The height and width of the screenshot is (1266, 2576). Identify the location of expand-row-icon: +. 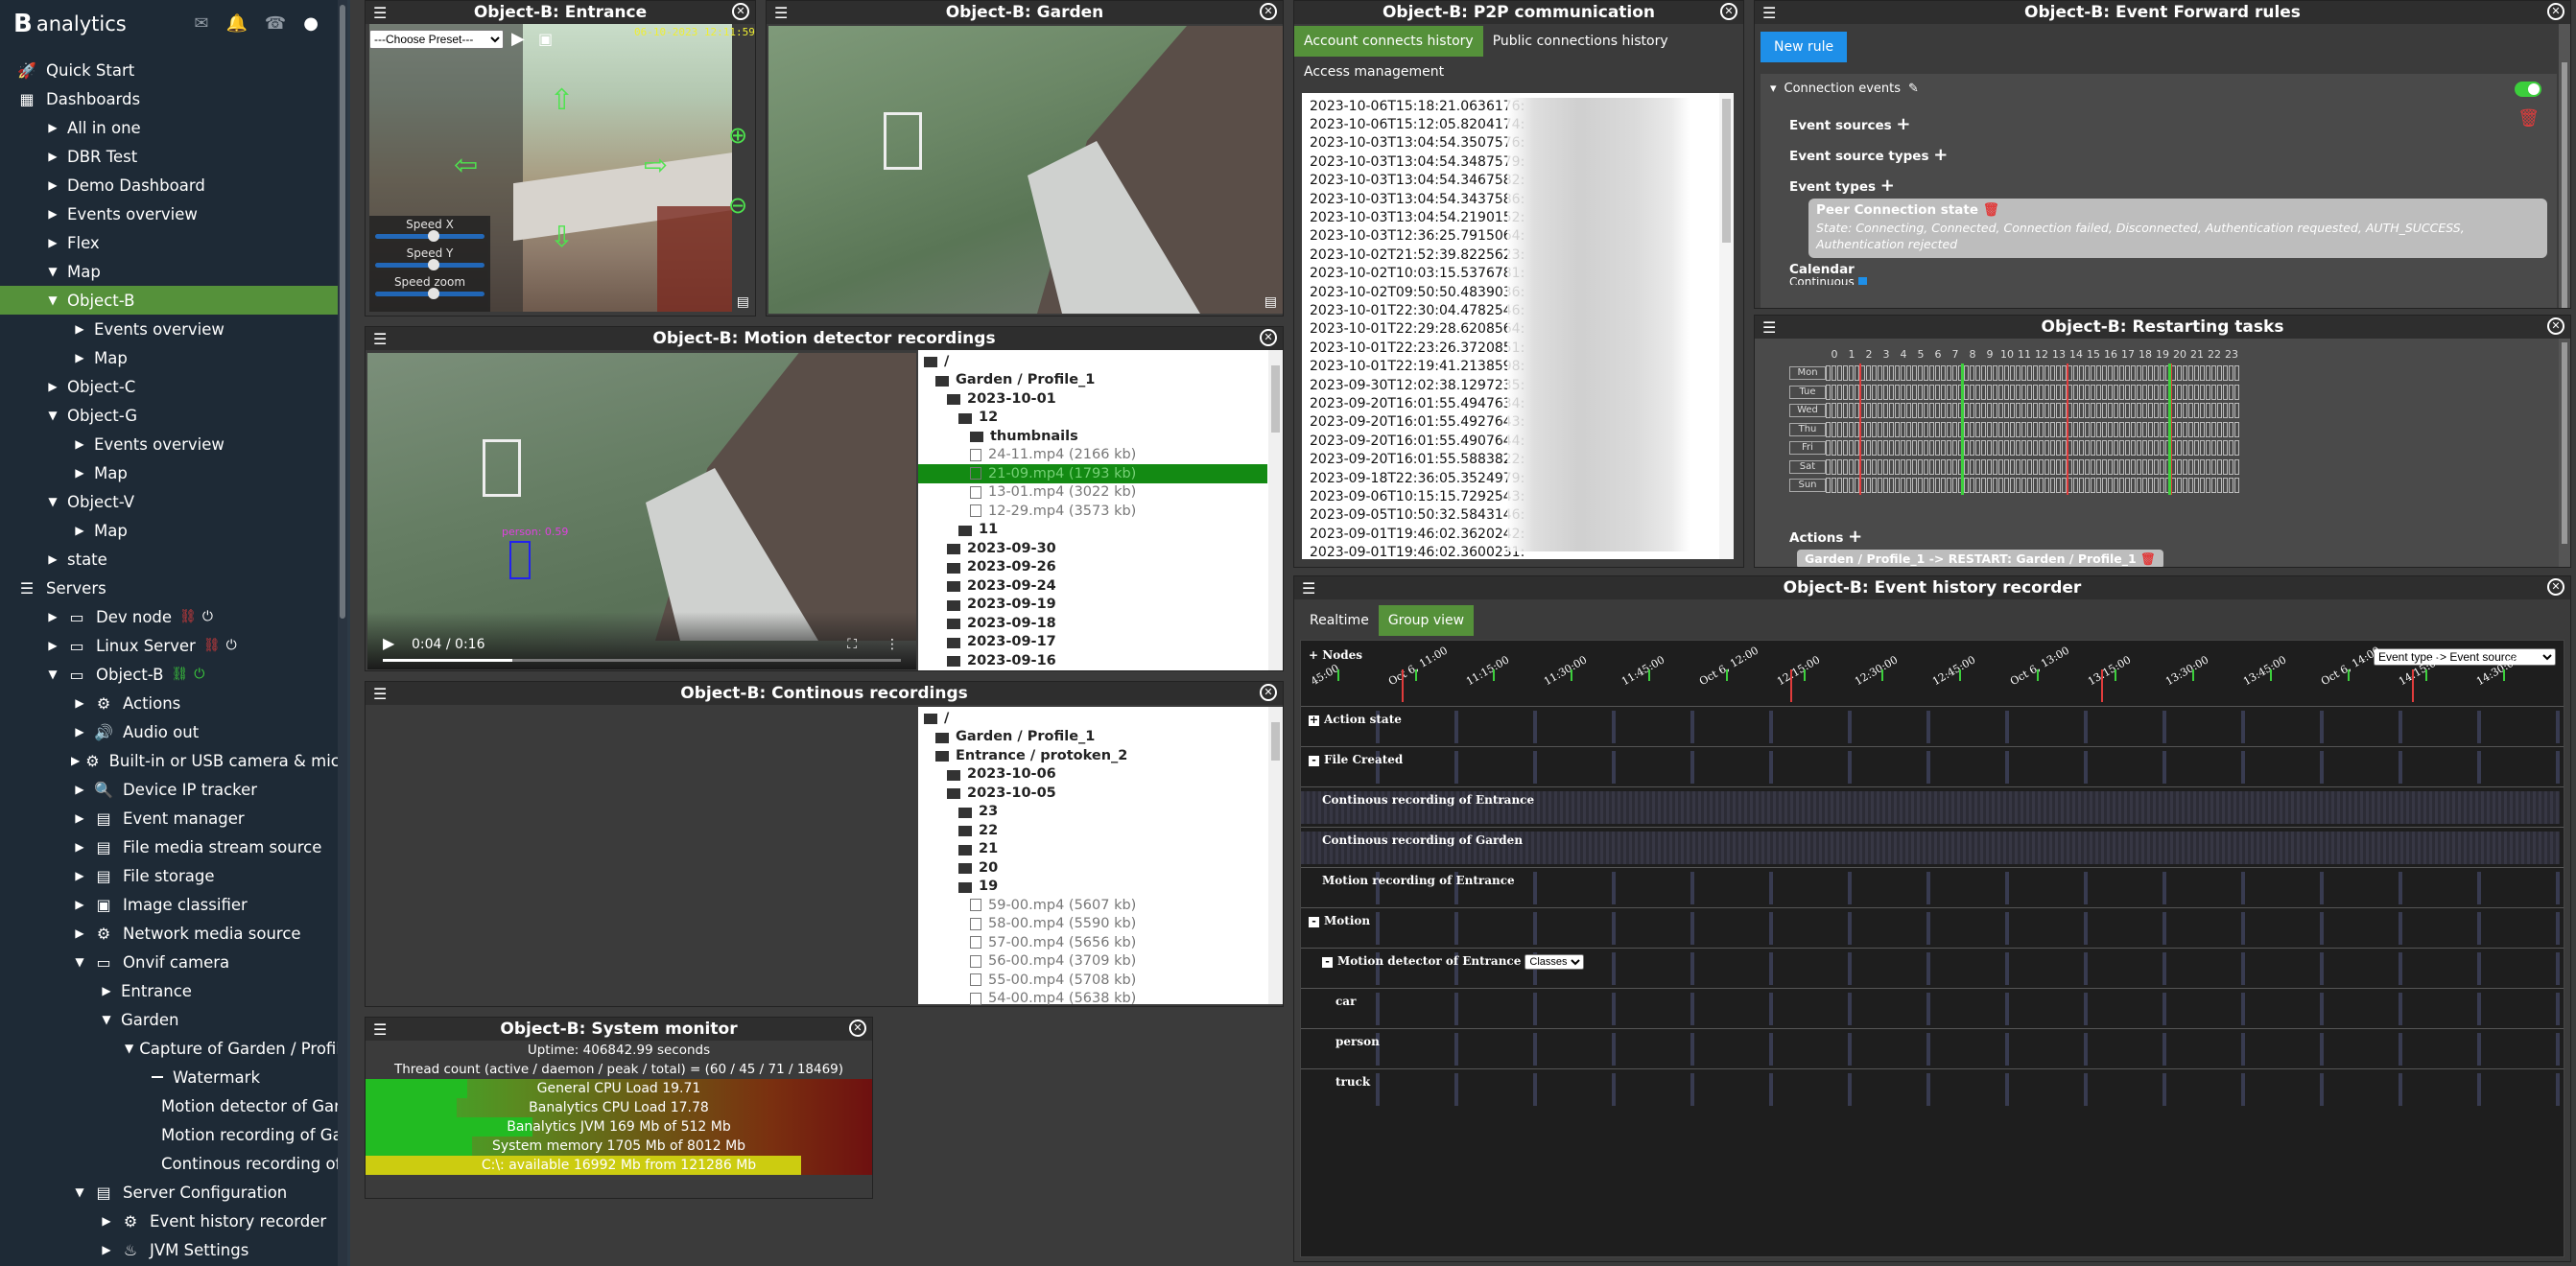
(1314, 720).